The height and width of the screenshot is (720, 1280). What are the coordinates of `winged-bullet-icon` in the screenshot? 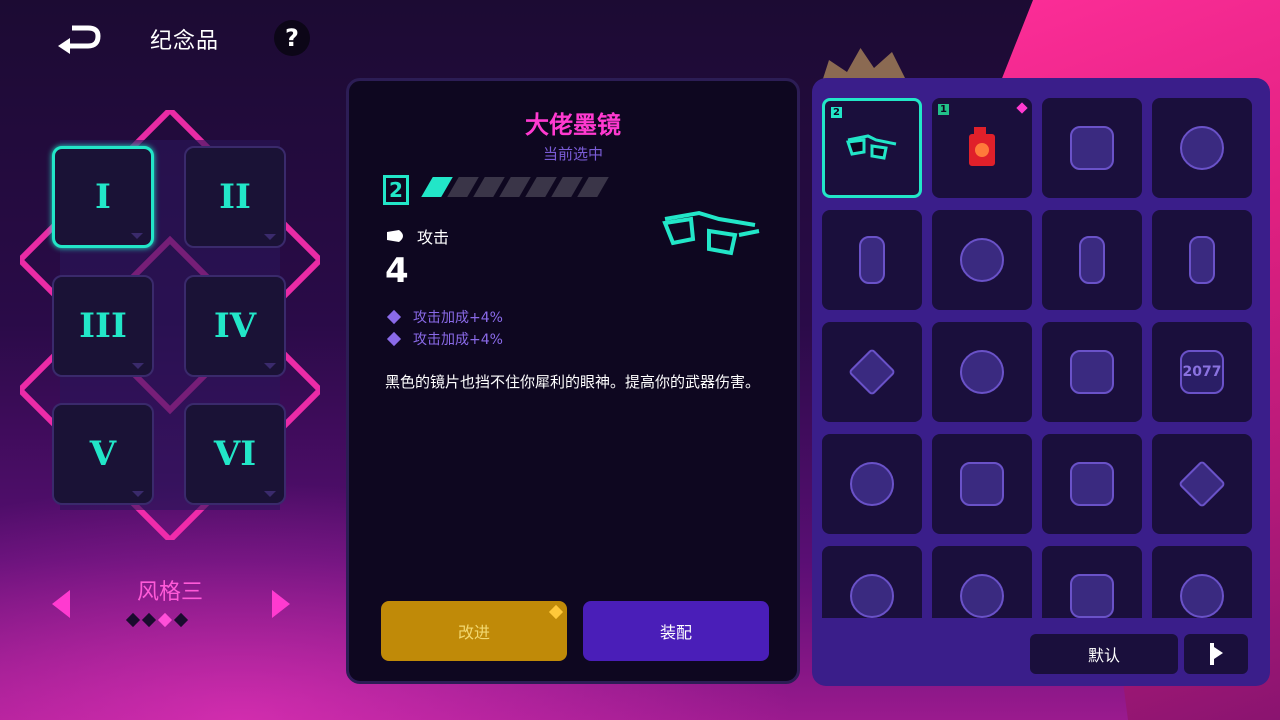 It's located at (872, 372).